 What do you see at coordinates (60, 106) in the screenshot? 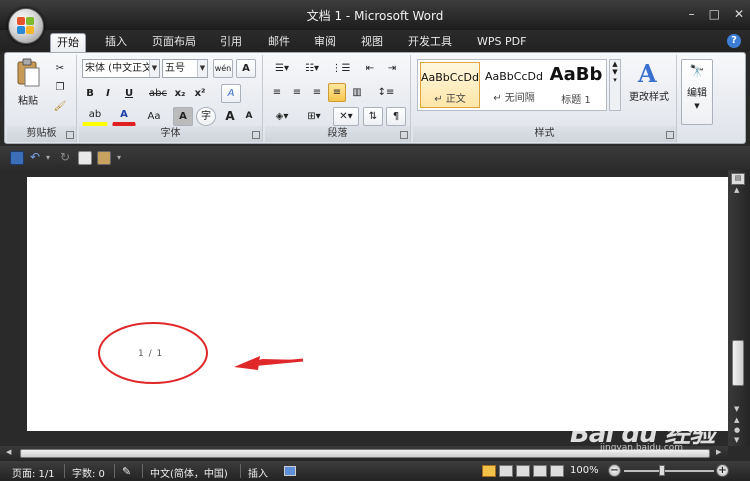
I see `format-painter-icon: 🖌` at bounding box center [60, 106].